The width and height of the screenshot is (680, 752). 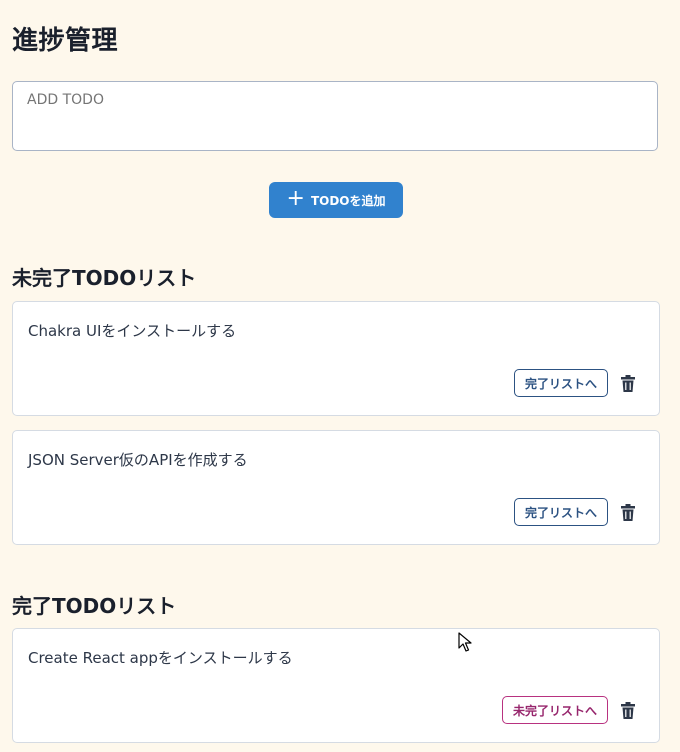 What do you see at coordinates (336, 487) in the screenshot?
I see `incomplete-todo-card: JSON Server仮のAPIを作成する 完了リストへ` at bounding box center [336, 487].